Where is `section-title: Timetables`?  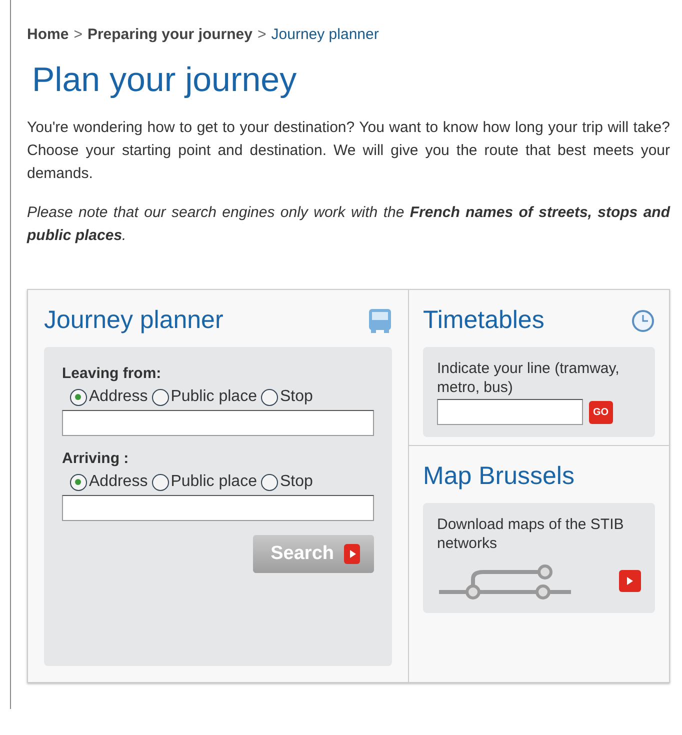
section-title: Timetables is located at coordinates (483, 320).